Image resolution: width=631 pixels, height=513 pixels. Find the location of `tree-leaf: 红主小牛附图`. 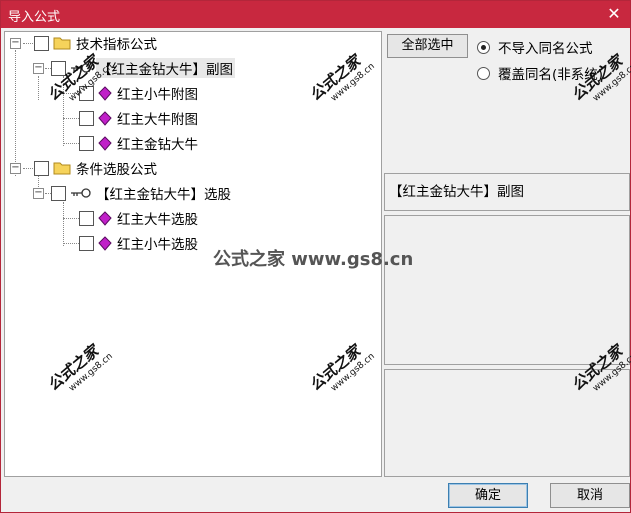

tree-leaf: 红主小牛附图 is located at coordinates (138, 93).